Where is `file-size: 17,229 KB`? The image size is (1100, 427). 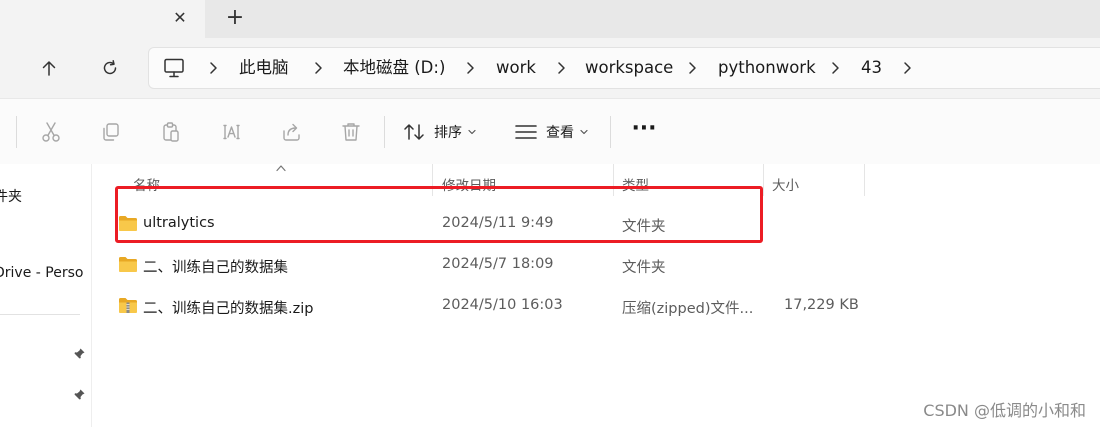 file-size: 17,229 KB is located at coordinates (821, 305).